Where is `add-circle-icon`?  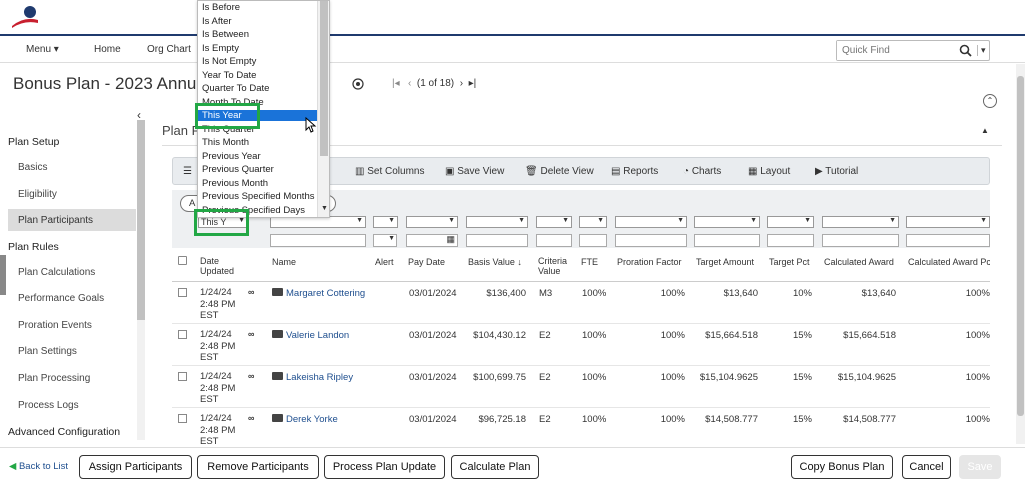 add-circle-icon is located at coordinates (358, 84).